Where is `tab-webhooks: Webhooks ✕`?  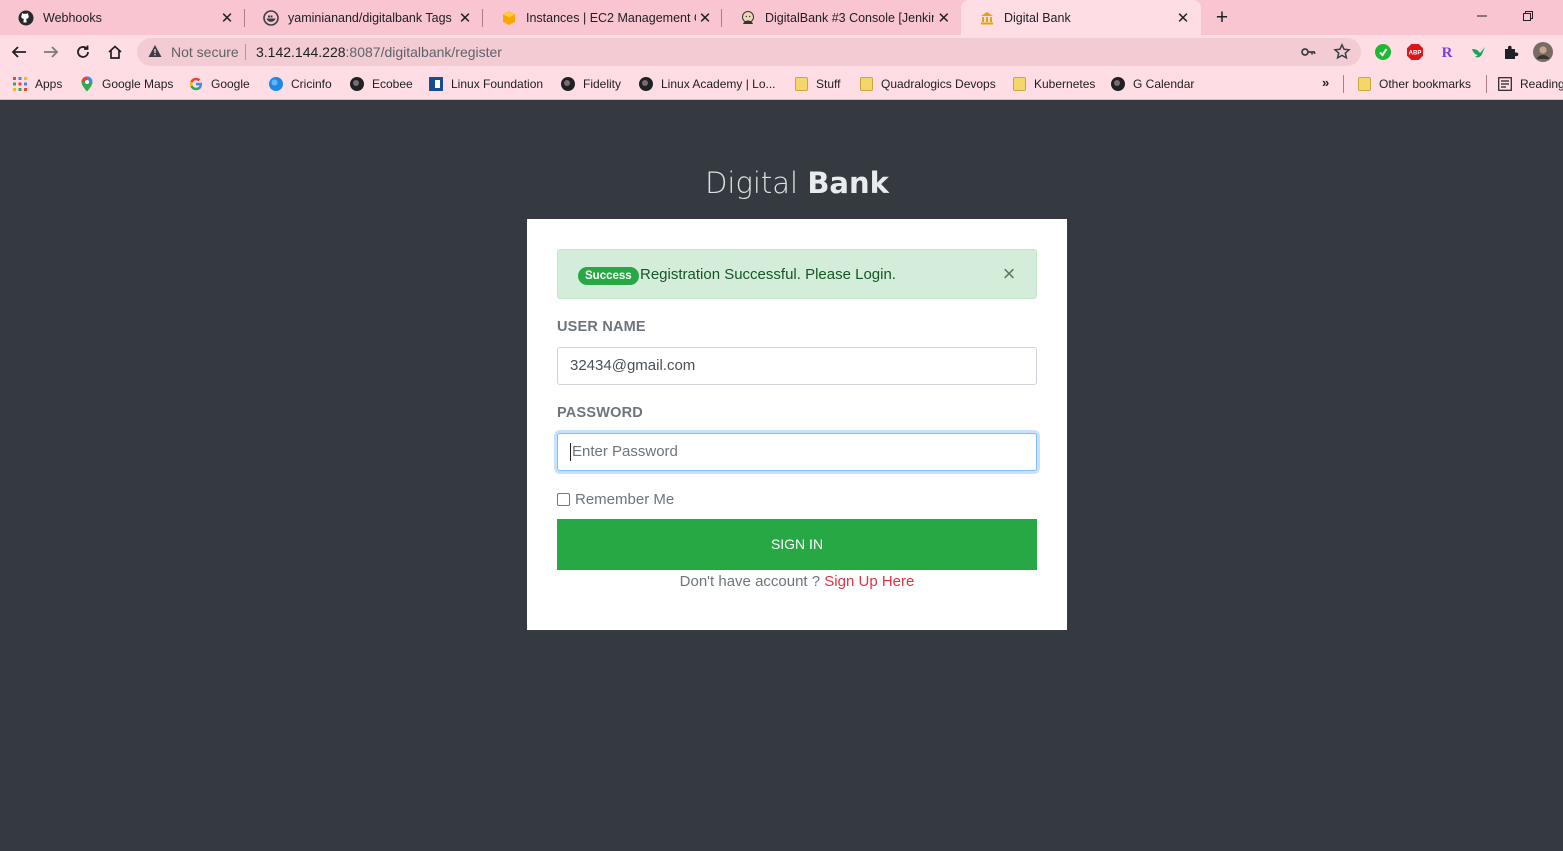
tab-webhooks: Webhooks ✕ is located at coordinates (122, 17).